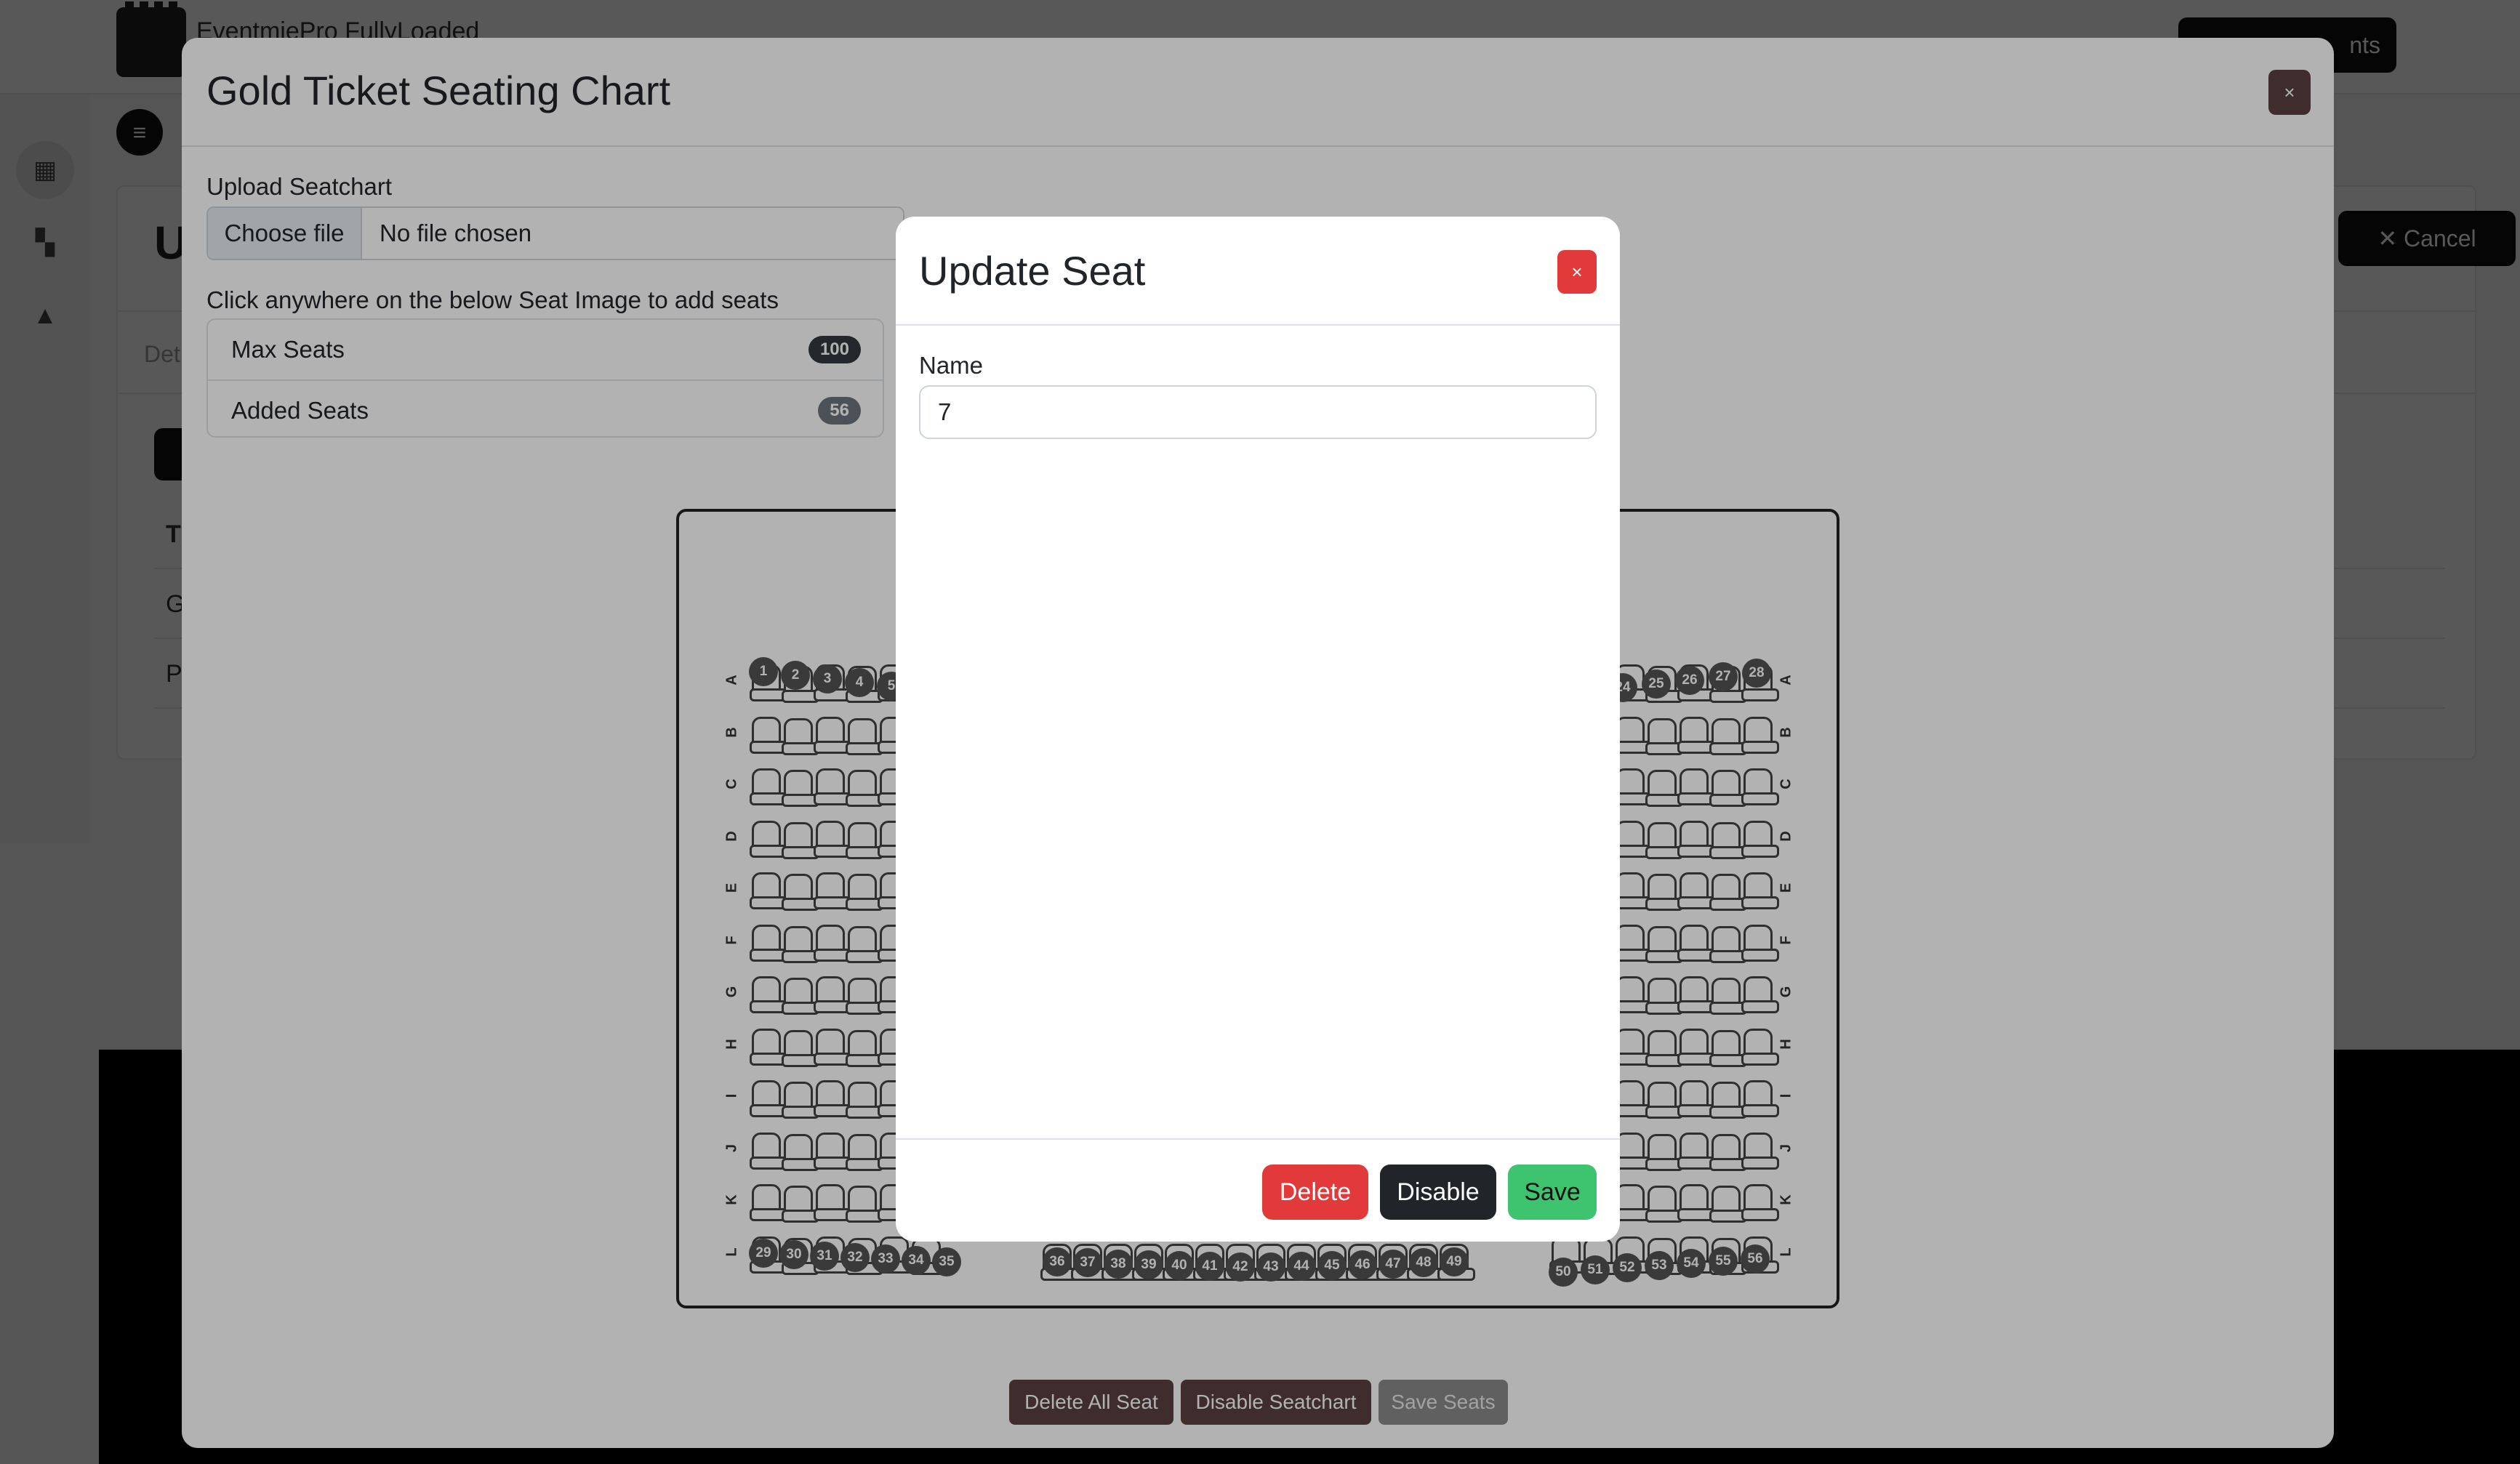 This screenshot has width=2520, height=1464. What do you see at coordinates (1258, 271) in the screenshot?
I see `update-seat-header: Update Seat ×` at bounding box center [1258, 271].